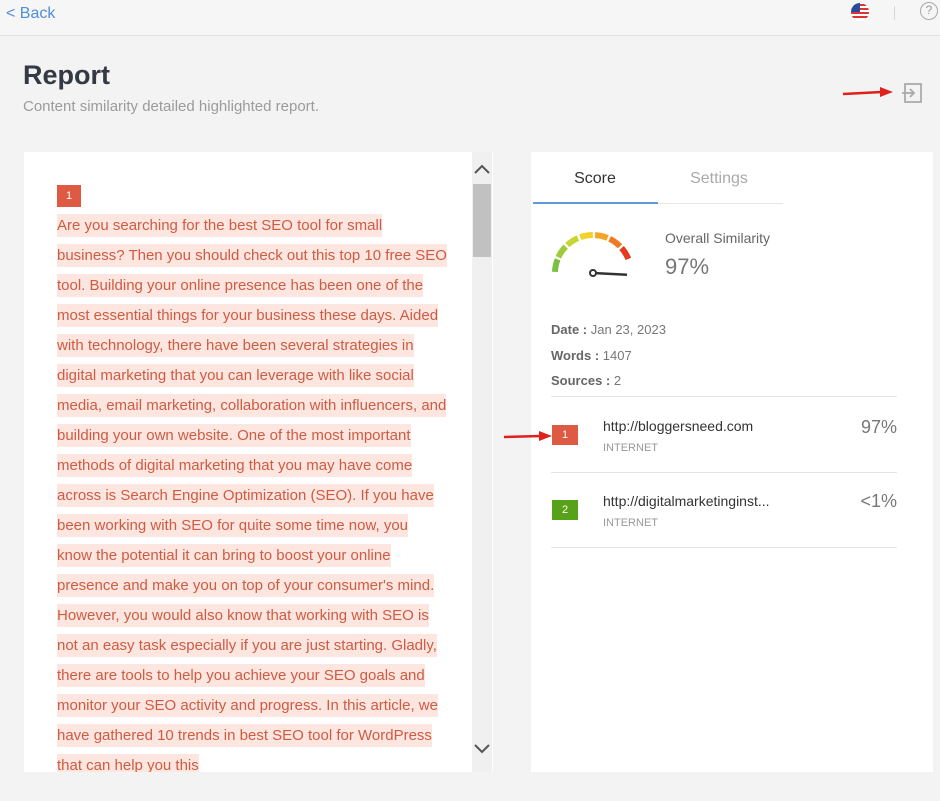  Describe the element at coordinates (470, 18) in the screenshot. I see `top-bar: < Back ?` at that location.